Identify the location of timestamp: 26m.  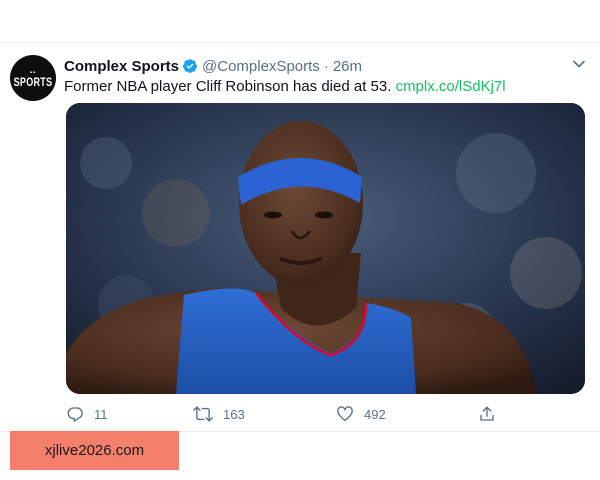
(347, 66).